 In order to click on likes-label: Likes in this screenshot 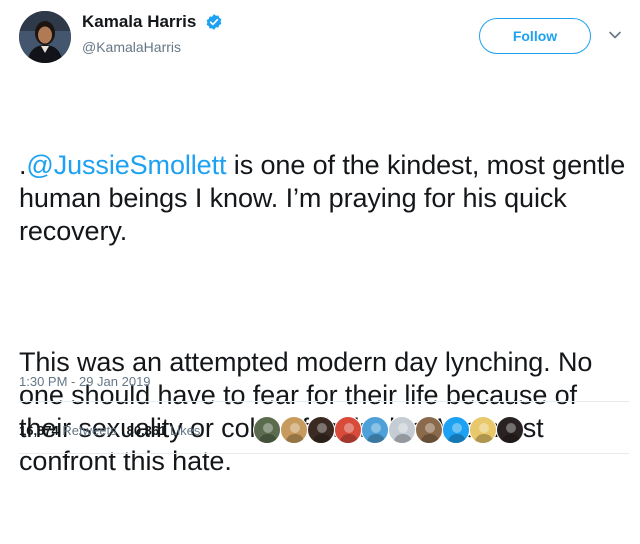, I will do `click(185, 430)`.